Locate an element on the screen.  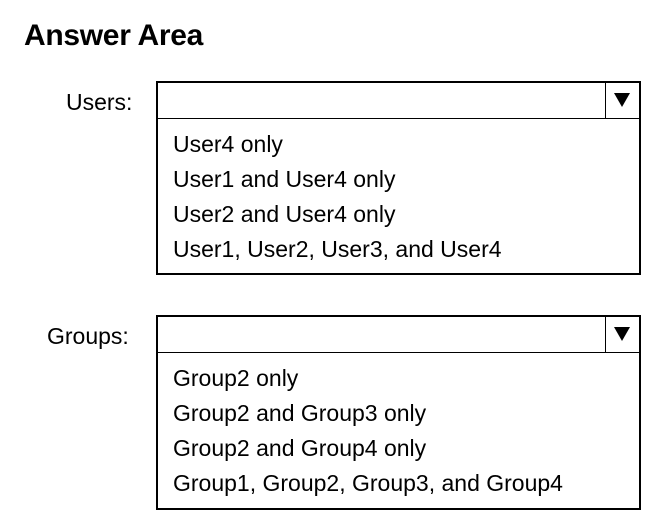
users-option: User2 and User4 only is located at coordinates (406, 214).